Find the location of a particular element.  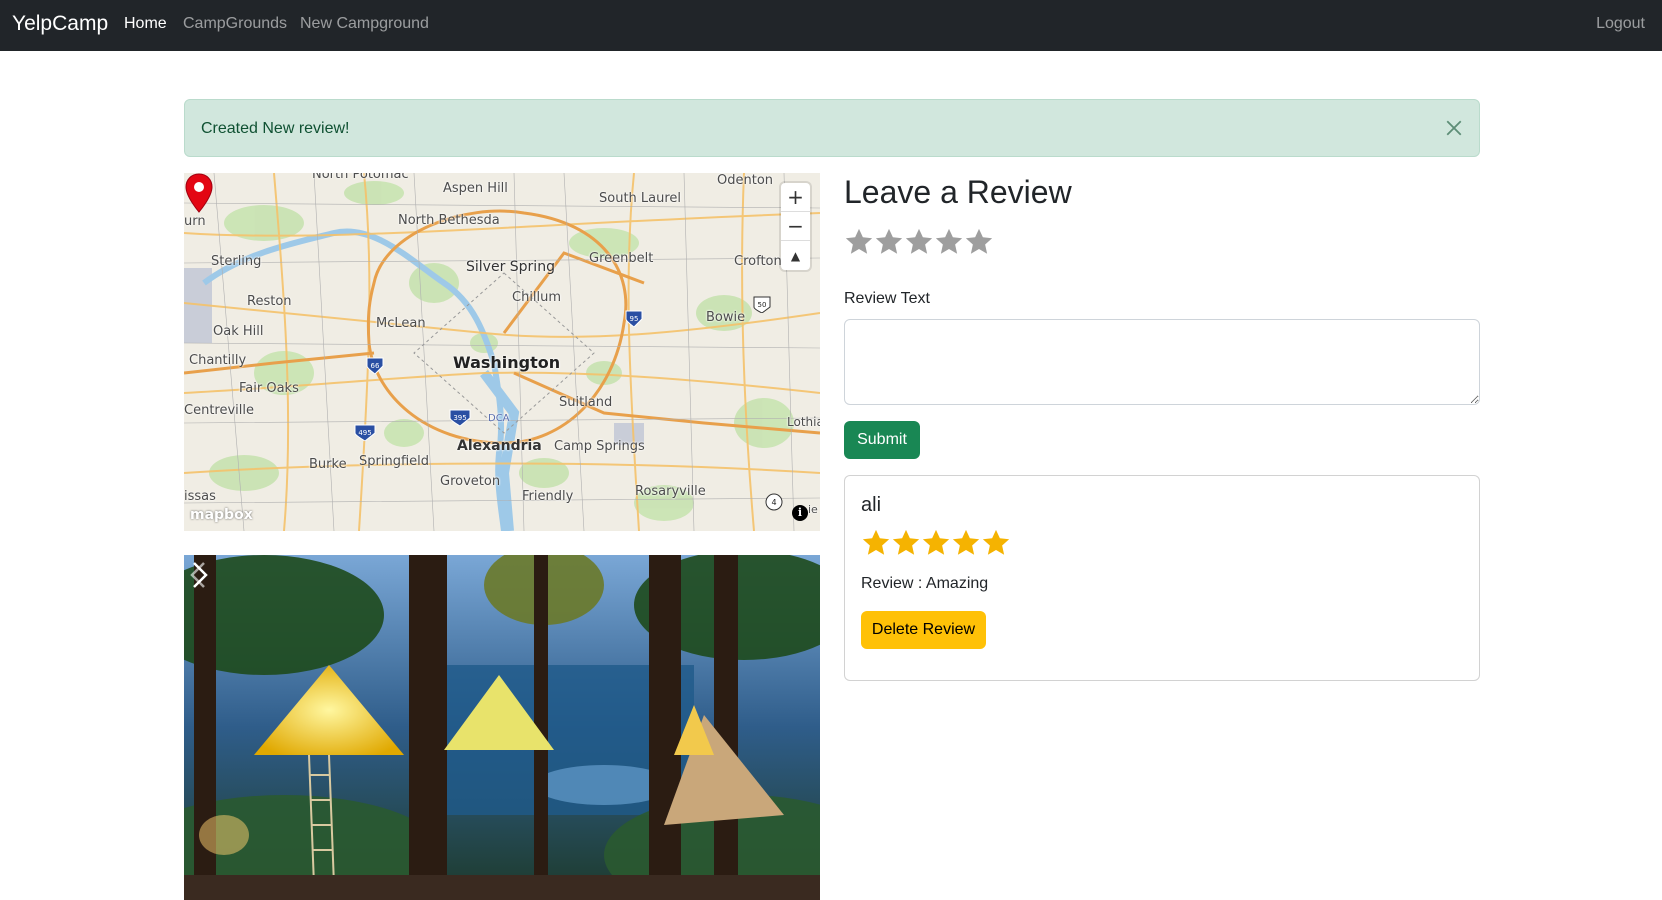

review-text-label: Review Text is located at coordinates (887, 298).